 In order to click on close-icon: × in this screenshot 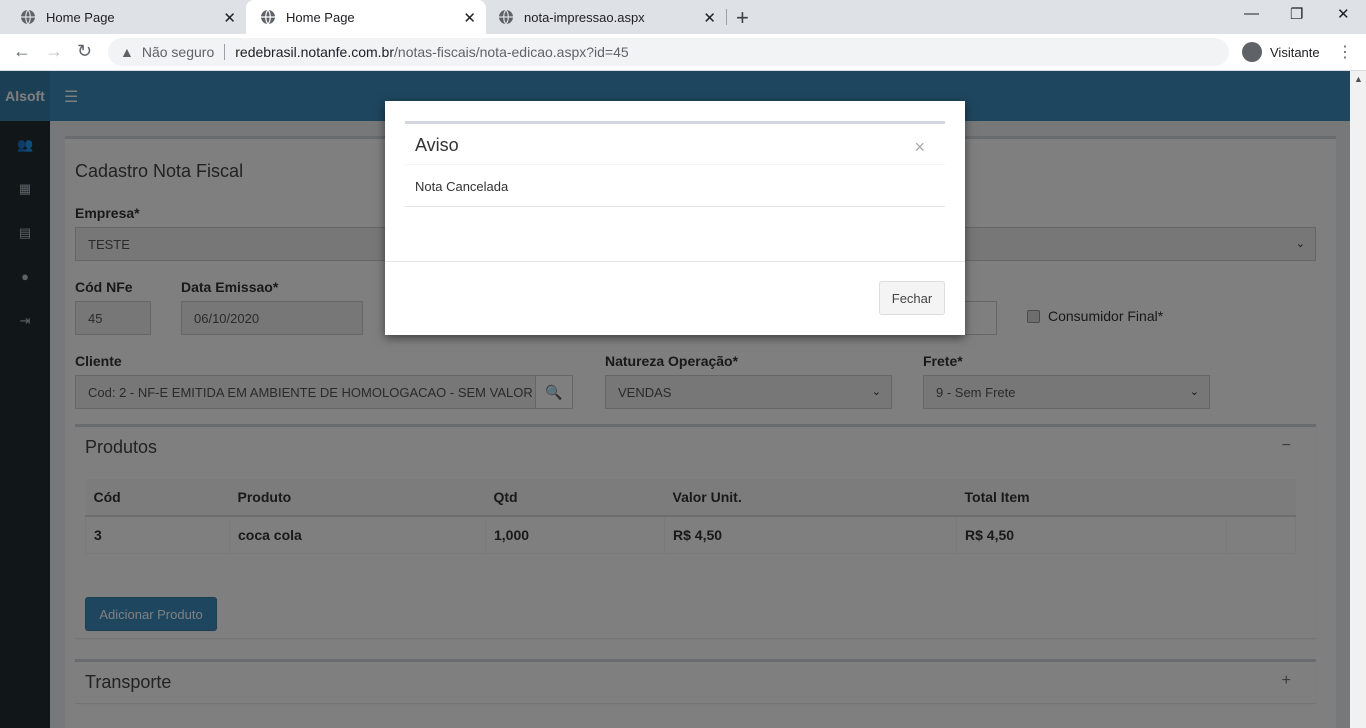, I will do `click(919, 147)`.